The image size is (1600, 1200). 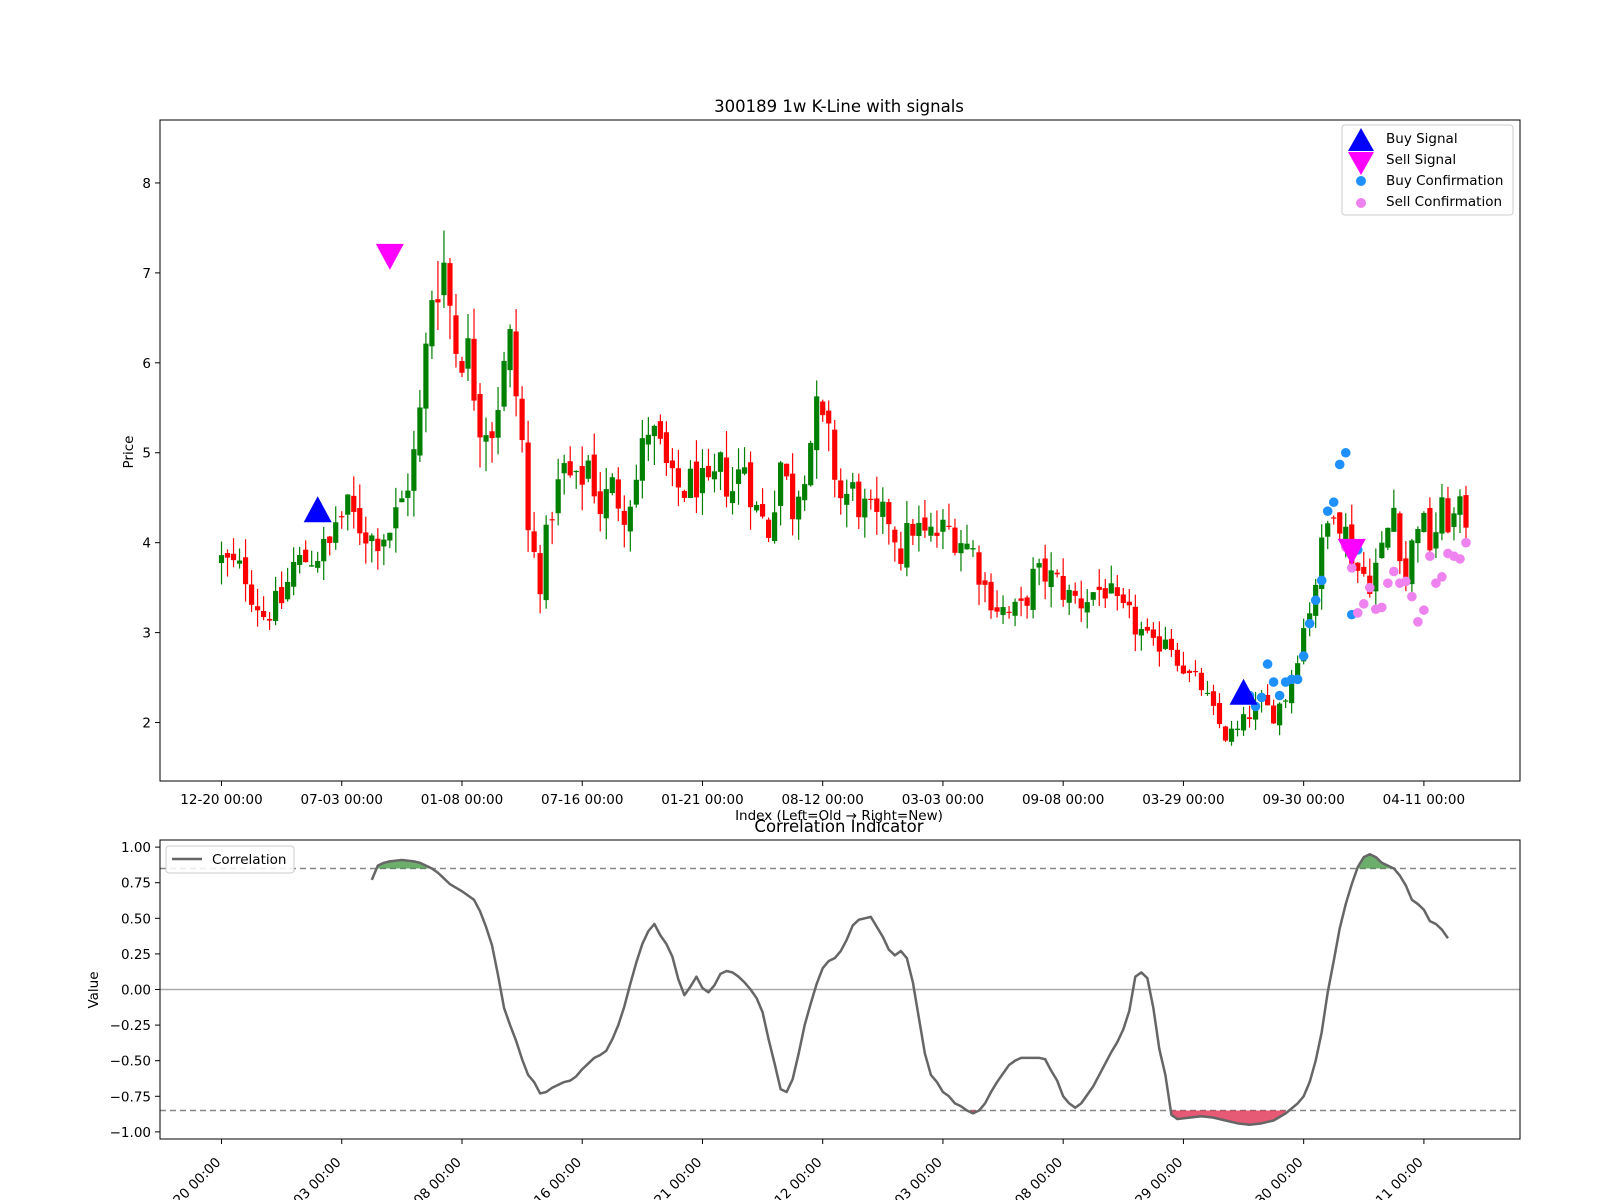 What do you see at coordinates (1361, 203) in the screenshot?
I see `legend-sell-confirmation-marker` at bounding box center [1361, 203].